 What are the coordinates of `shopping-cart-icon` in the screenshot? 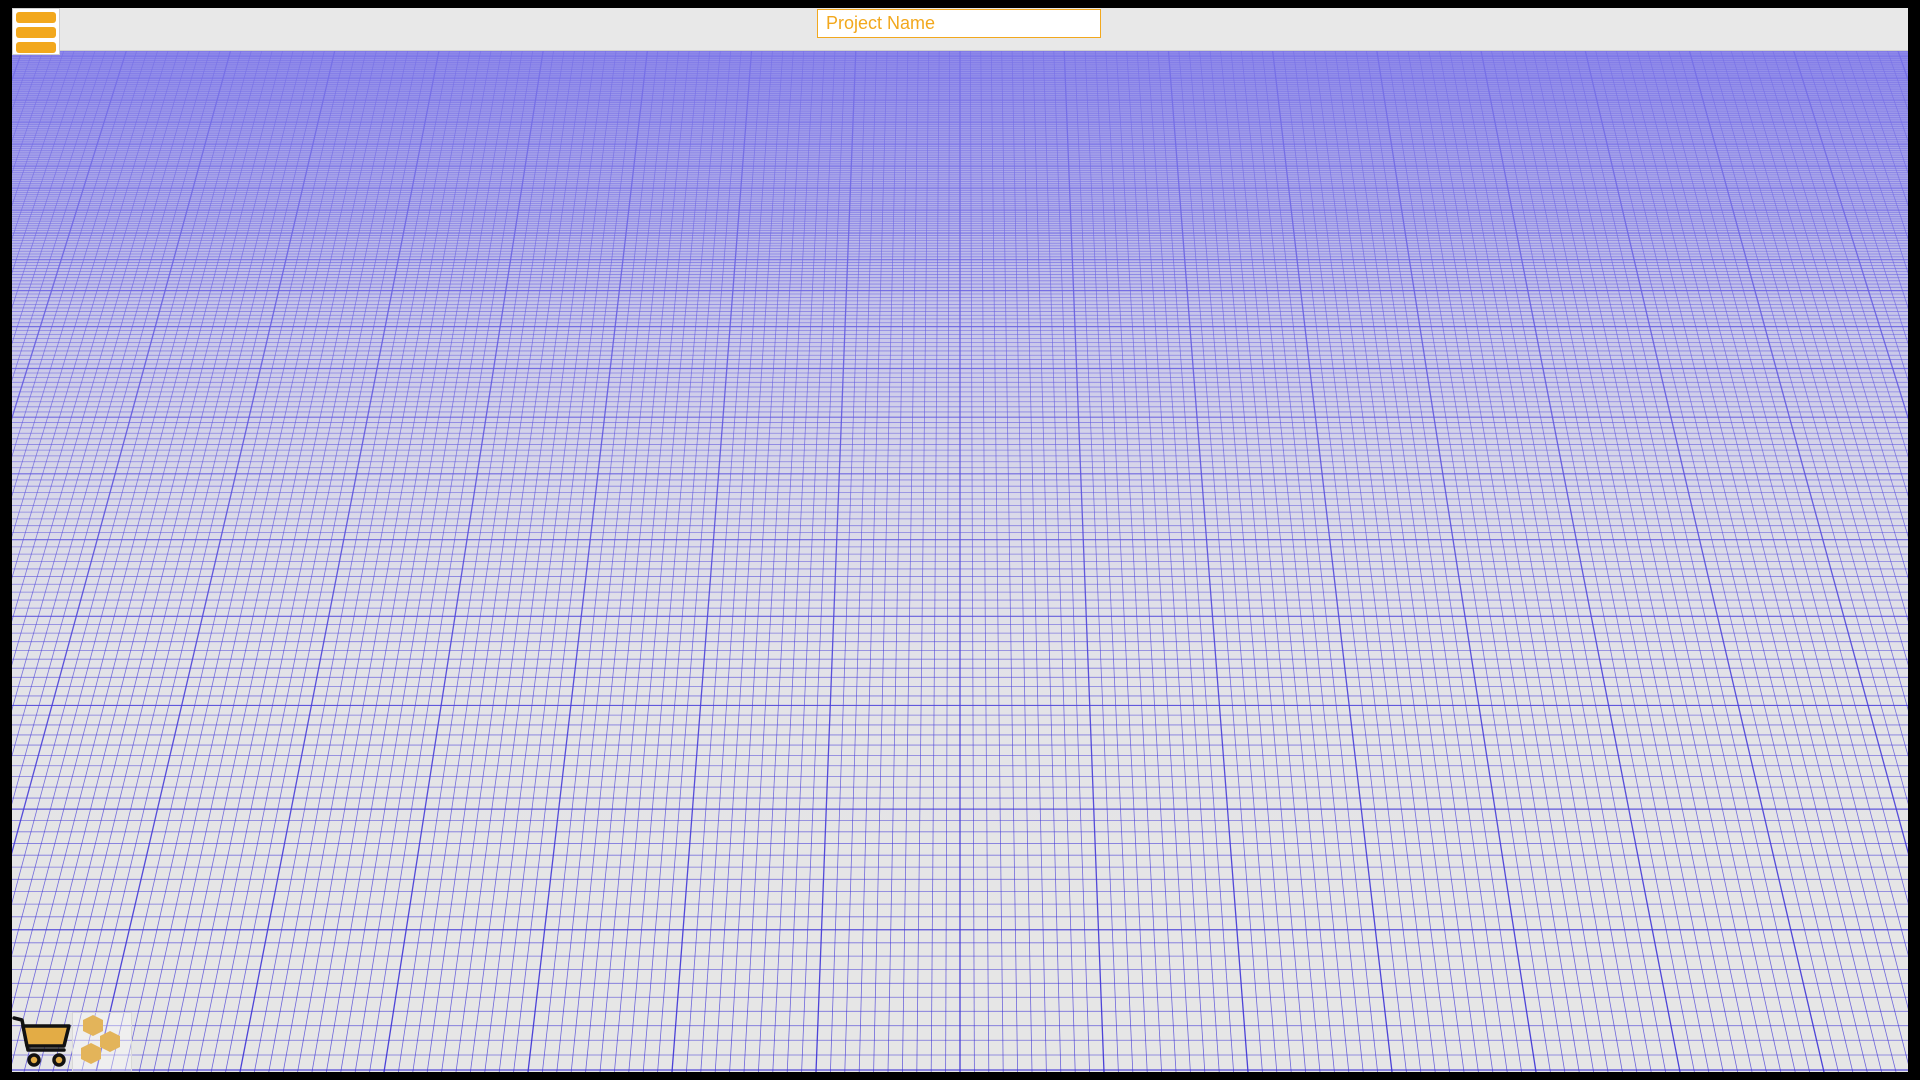 It's located at (41, 1041).